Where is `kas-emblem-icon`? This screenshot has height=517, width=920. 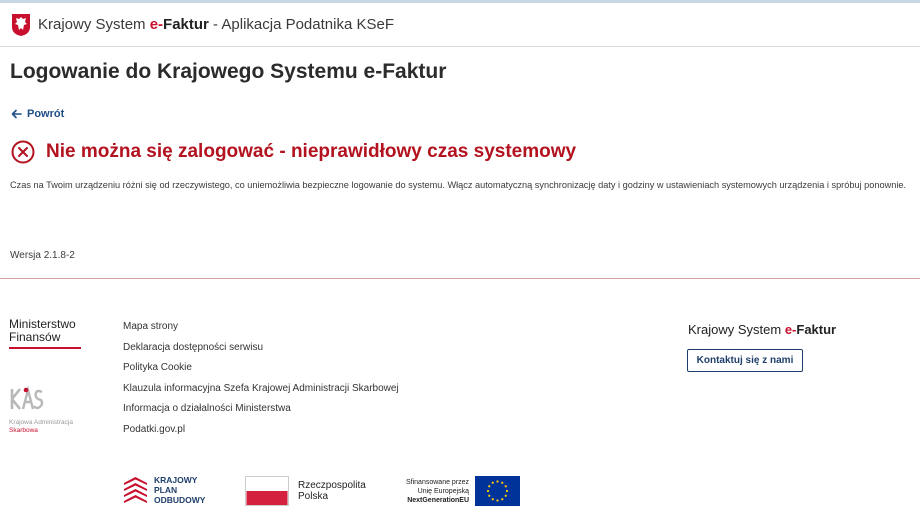
kas-emblem-icon is located at coordinates (27, 397).